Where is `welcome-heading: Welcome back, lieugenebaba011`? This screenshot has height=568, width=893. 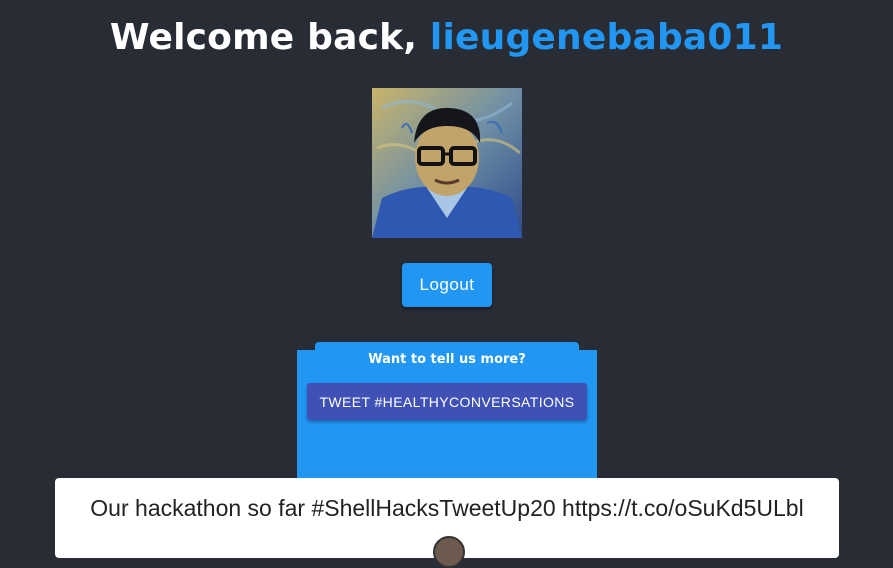
welcome-heading: Welcome back, lieugenebaba011 is located at coordinates (446, 37).